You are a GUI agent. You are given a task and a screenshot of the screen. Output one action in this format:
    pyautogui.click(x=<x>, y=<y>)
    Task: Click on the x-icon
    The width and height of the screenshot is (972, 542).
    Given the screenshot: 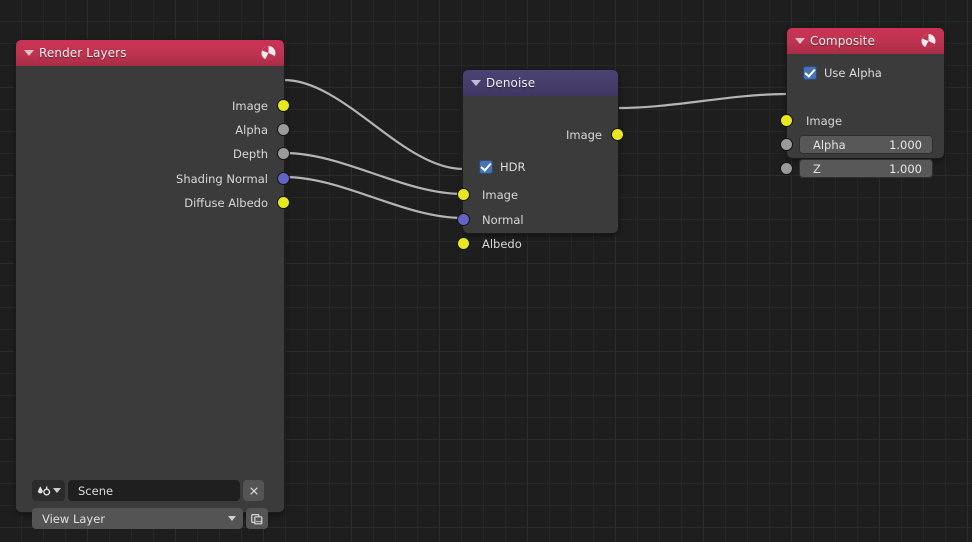 What is the action you would take?
    pyautogui.click(x=253, y=490)
    